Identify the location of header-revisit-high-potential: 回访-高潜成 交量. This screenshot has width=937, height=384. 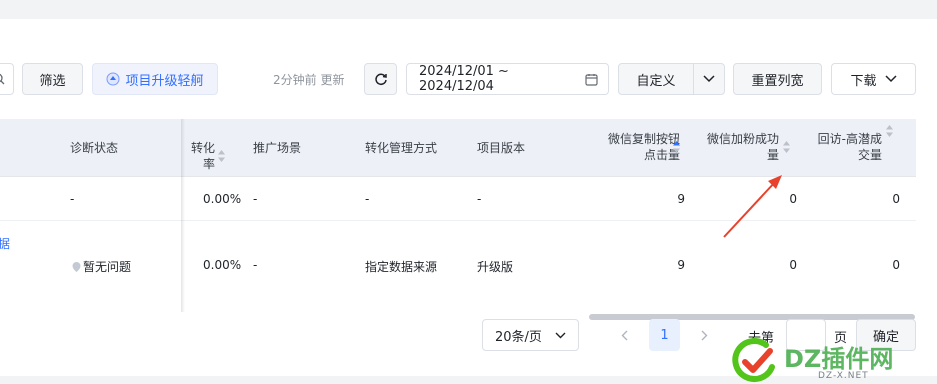
(846, 144).